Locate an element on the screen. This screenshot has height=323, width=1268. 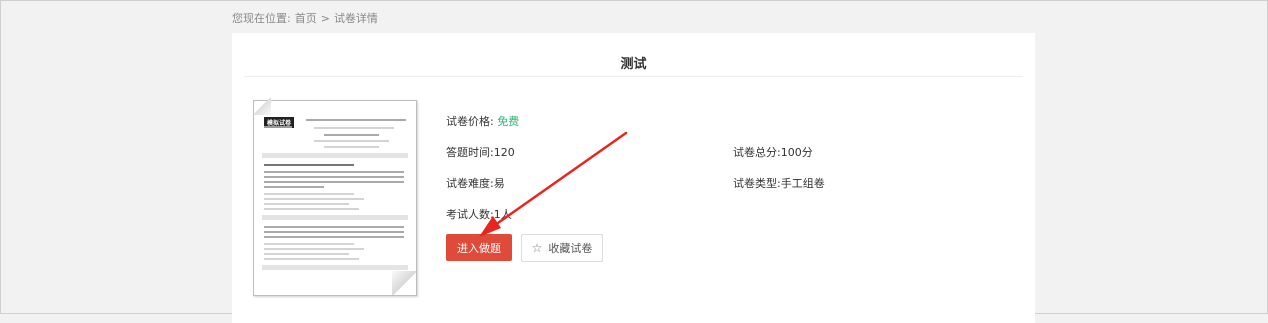
breadcrumb: 您现在位置: 首页 > 试卷详情 is located at coordinates (305, 18).